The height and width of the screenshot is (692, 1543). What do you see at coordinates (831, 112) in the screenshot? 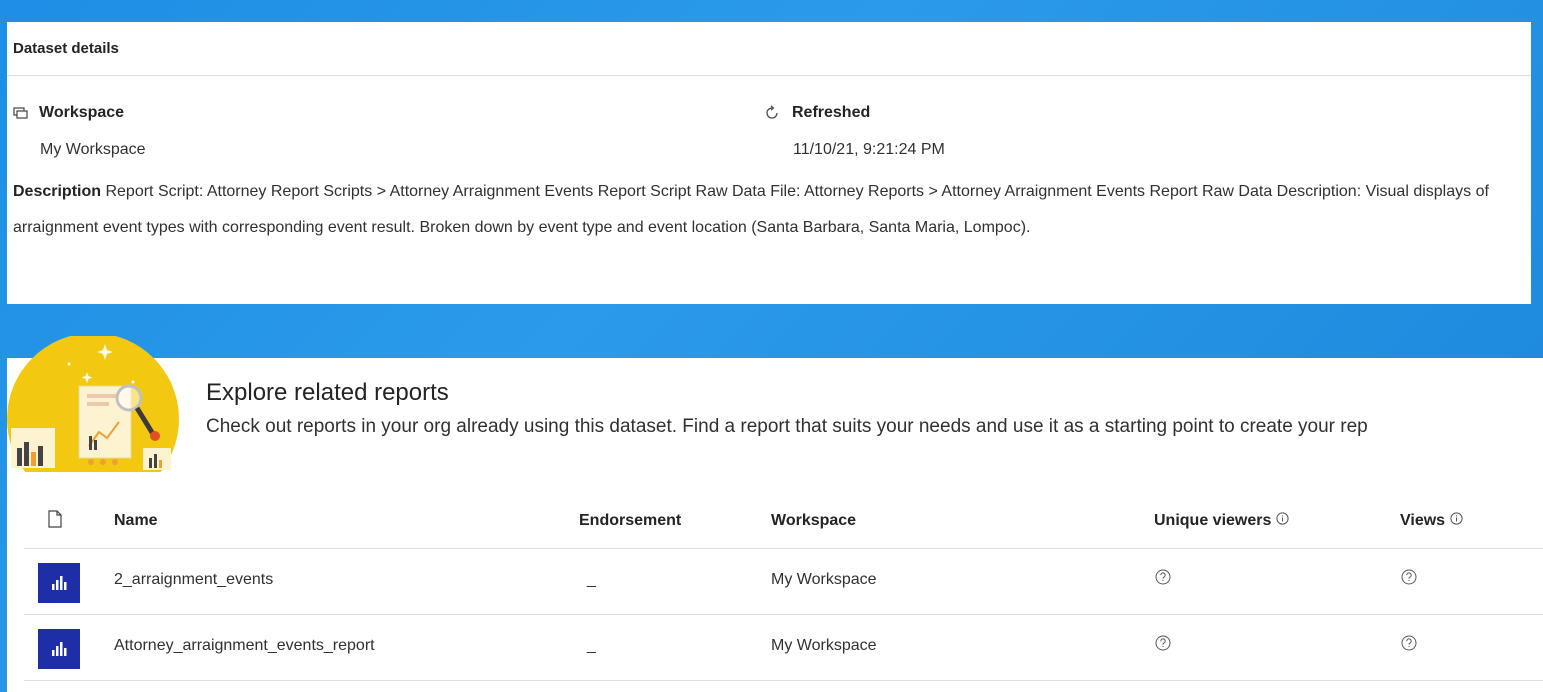
I see `refreshed-label-text: Refreshed` at bounding box center [831, 112].